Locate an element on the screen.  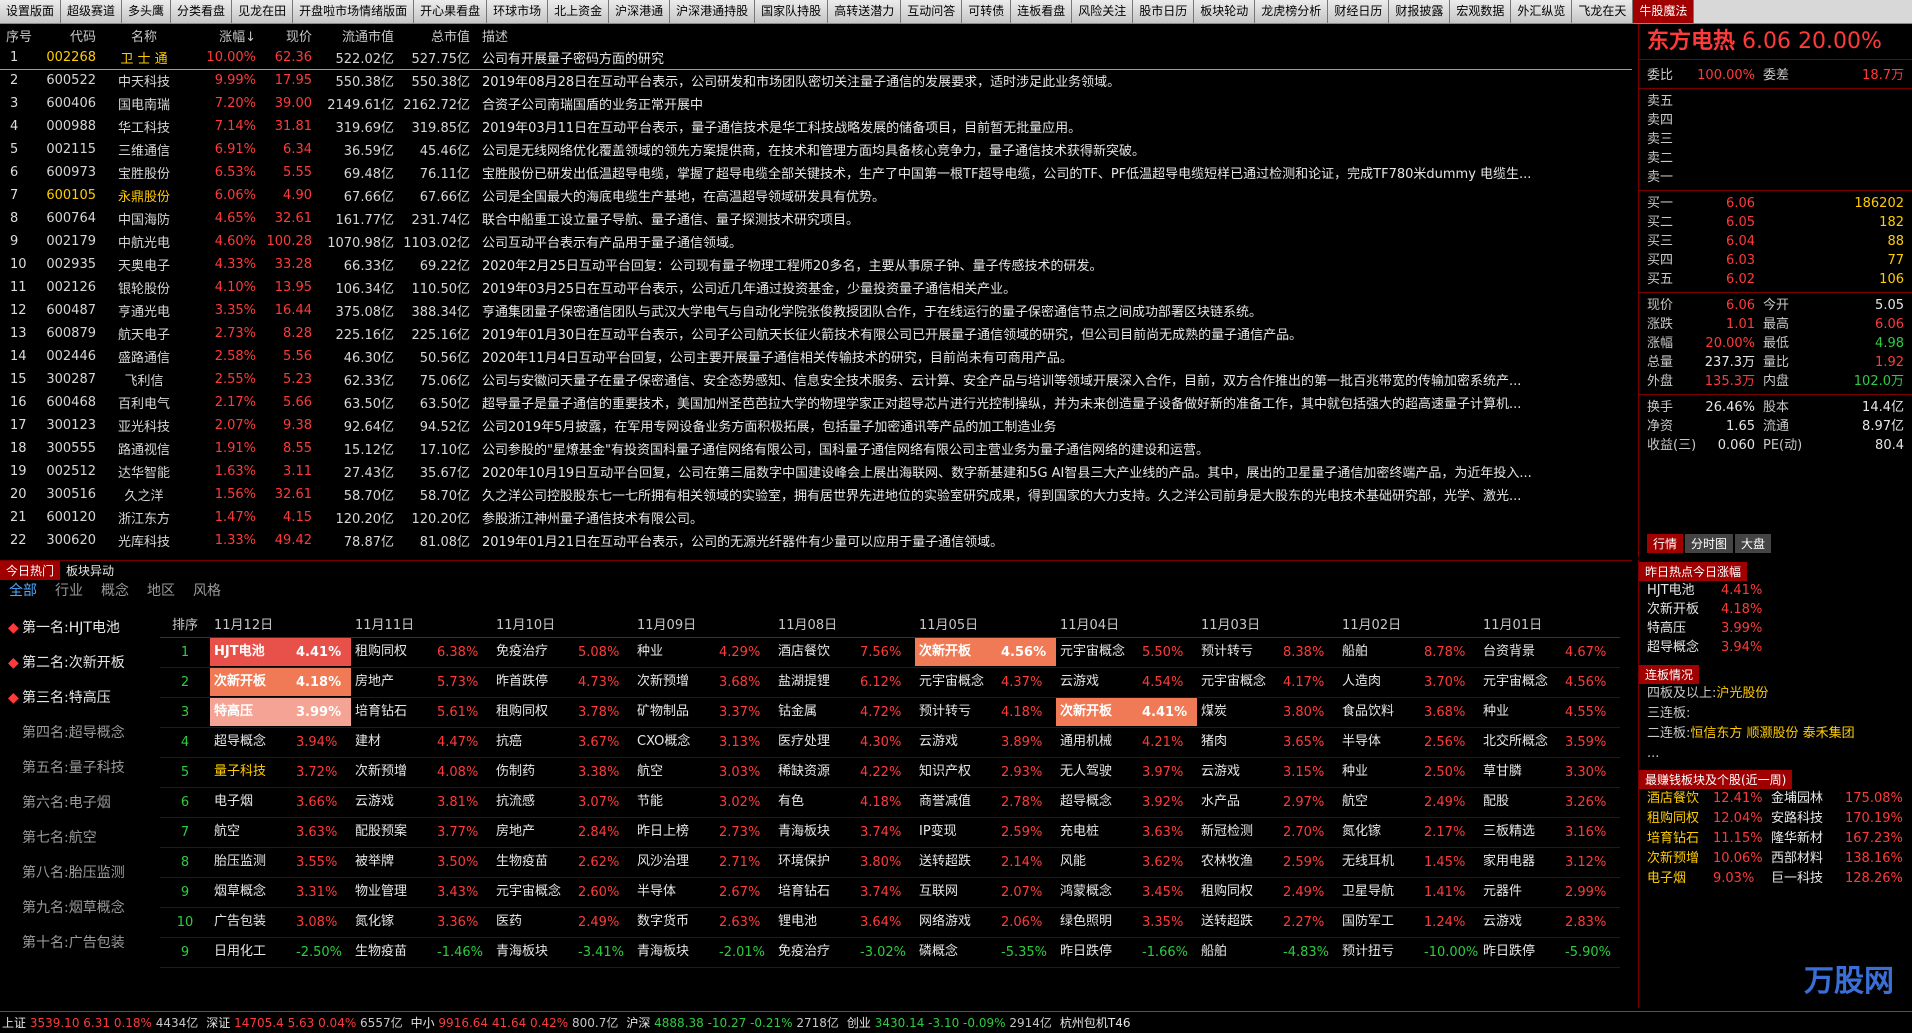
filter-4: 风格 is located at coordinates (207, 591).